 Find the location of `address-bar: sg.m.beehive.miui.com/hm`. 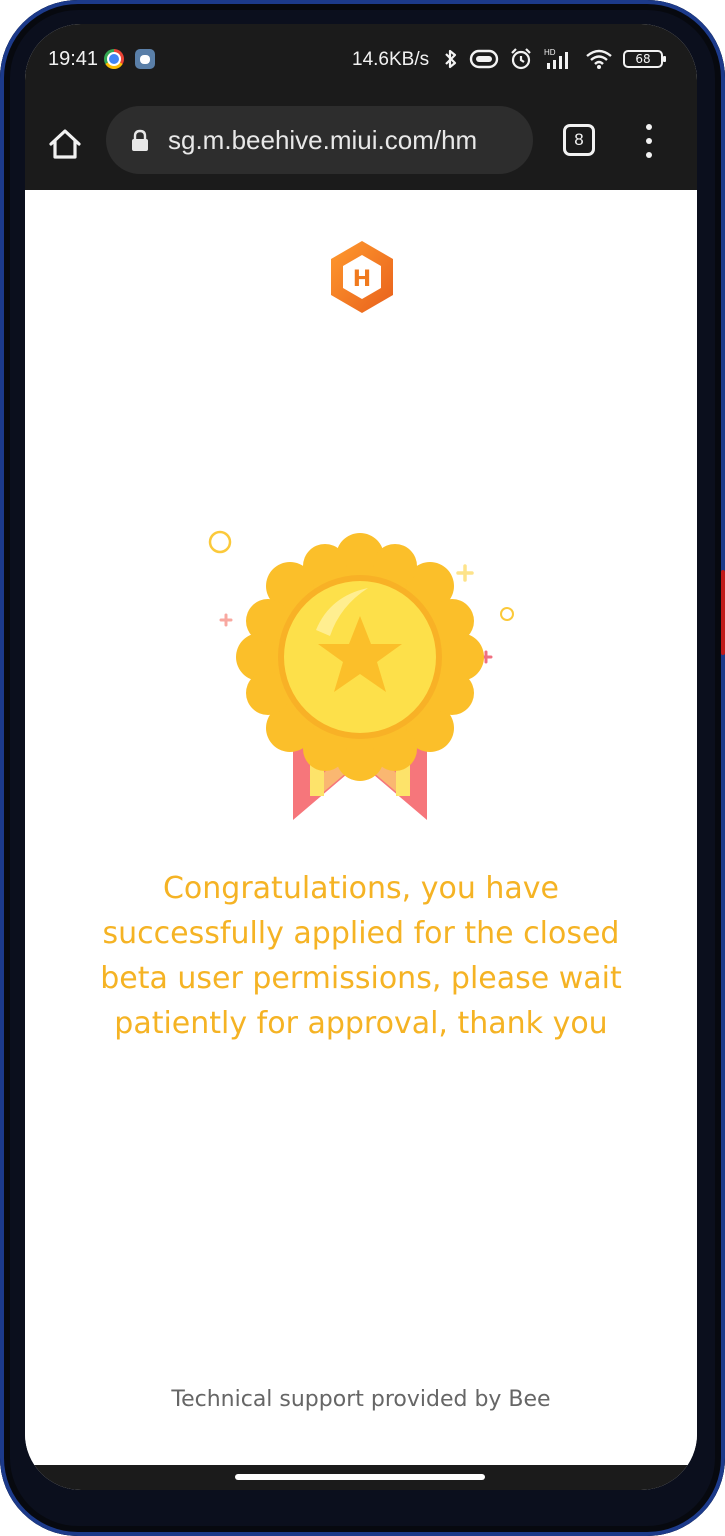

address-bar: sg.m.beehive.miui.com/hm is located at coordinates (319, 140).